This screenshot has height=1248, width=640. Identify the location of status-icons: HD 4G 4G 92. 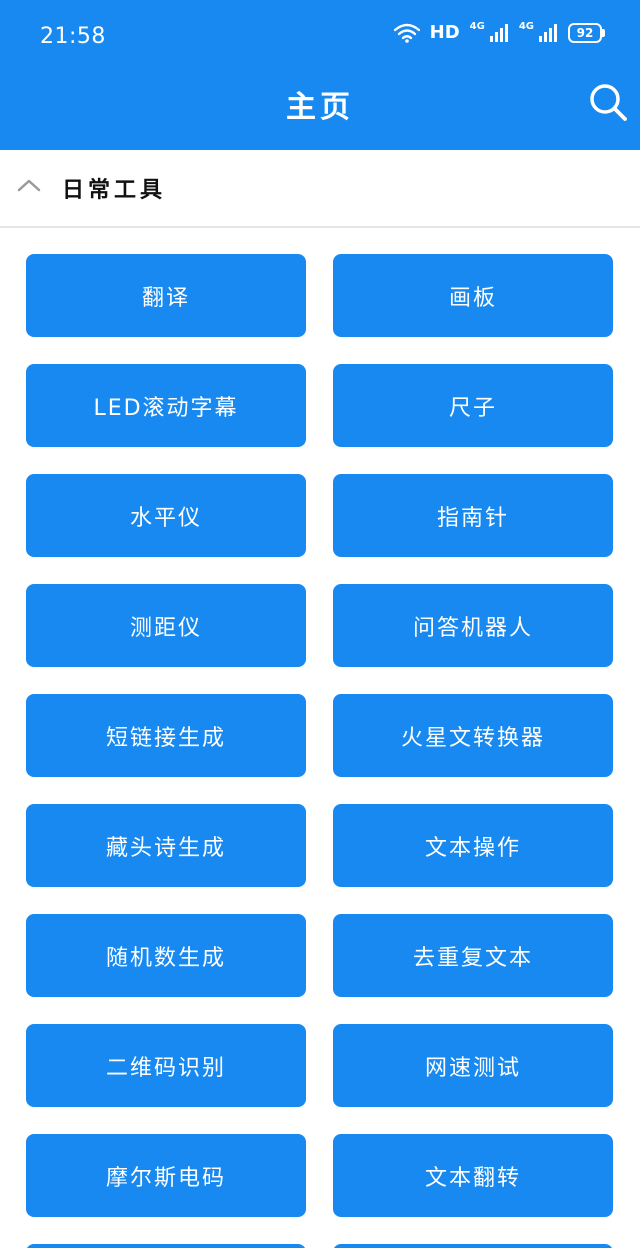
(499, 32).